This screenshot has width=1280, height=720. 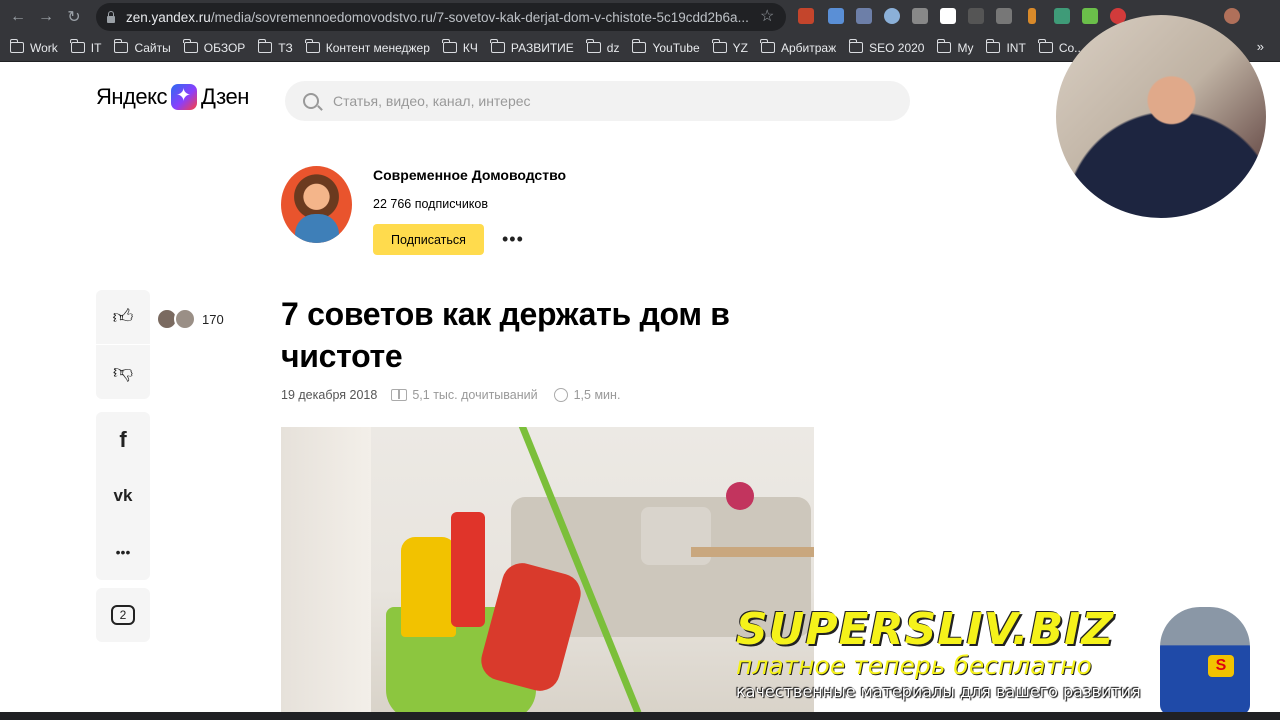 I want to click on like-count: 170, so click(x=213, y=319).